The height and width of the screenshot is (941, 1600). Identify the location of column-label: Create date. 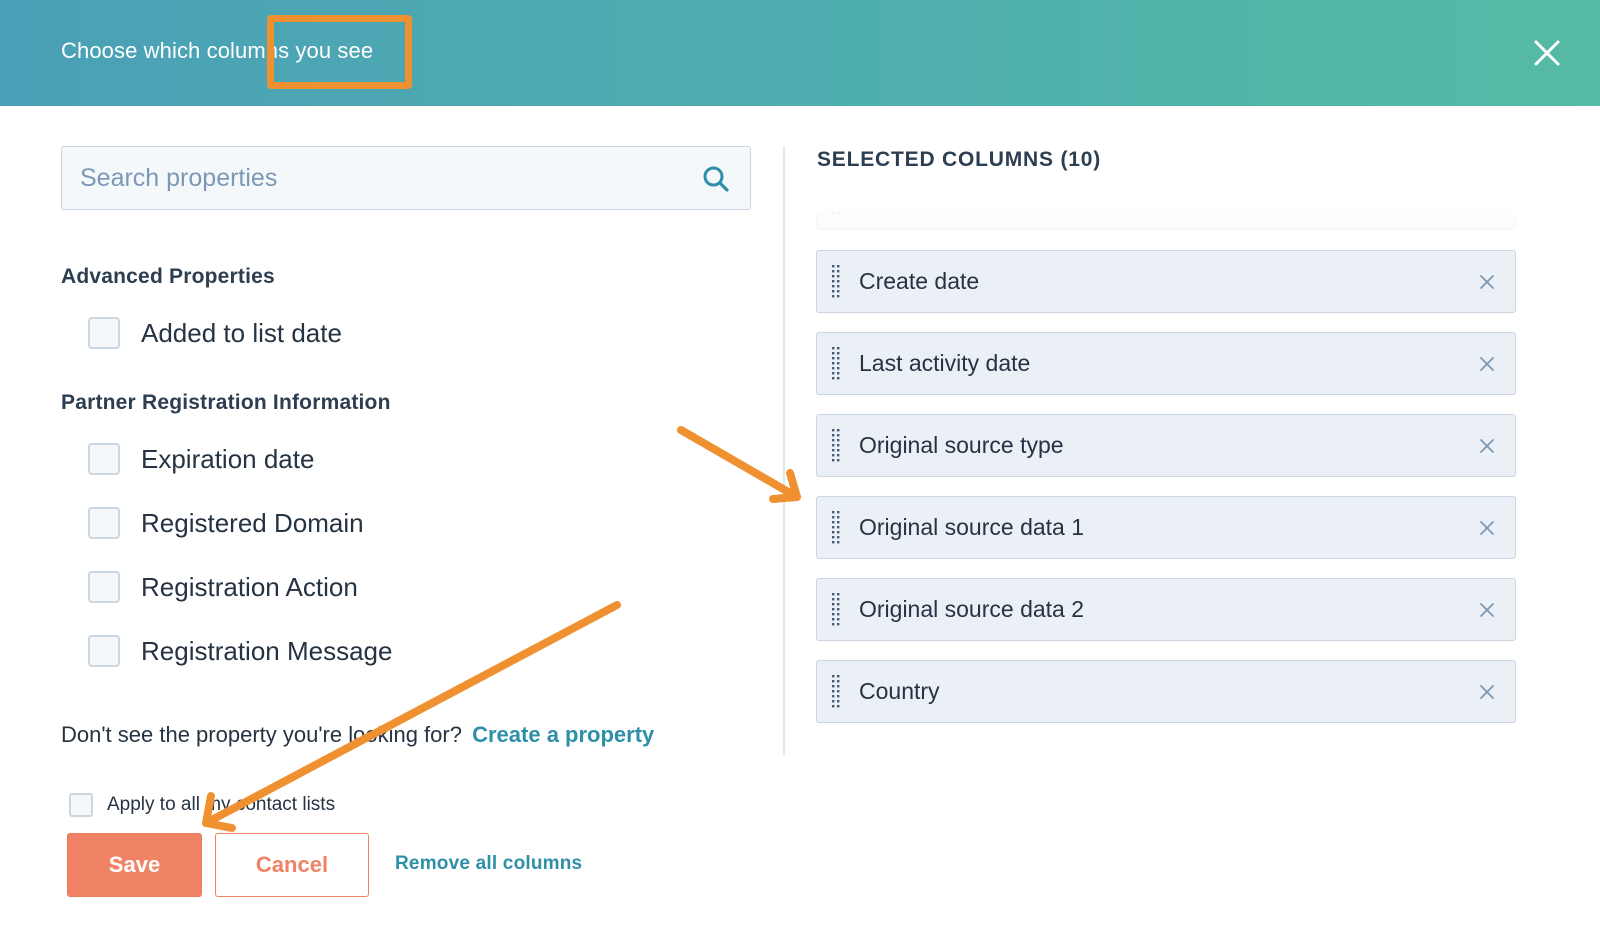
(919, 281).